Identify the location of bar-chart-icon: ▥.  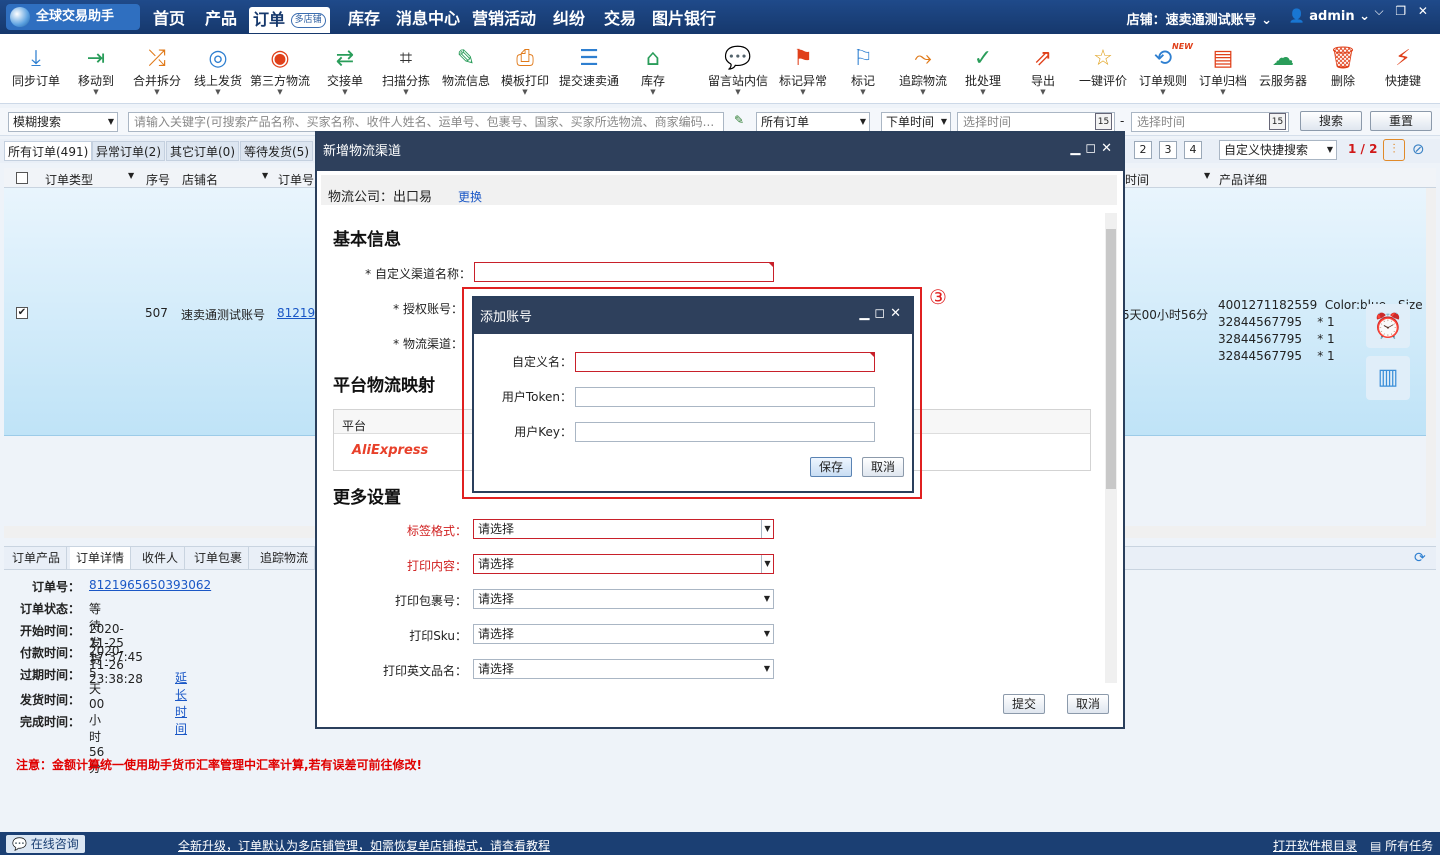
(1388, 378).